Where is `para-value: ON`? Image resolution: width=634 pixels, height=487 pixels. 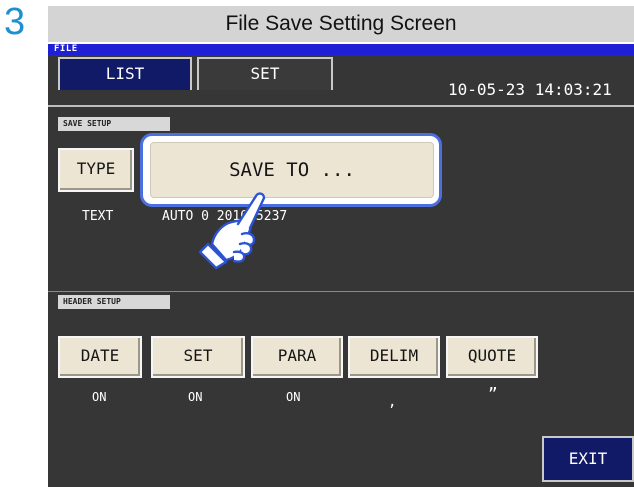
para-value: ON is located at coordinates (293, 397).